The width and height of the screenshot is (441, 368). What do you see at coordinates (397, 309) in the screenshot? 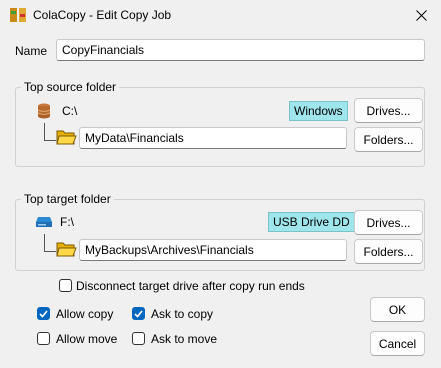
I see `ok-button: OK` at bounding box center [397, 309].